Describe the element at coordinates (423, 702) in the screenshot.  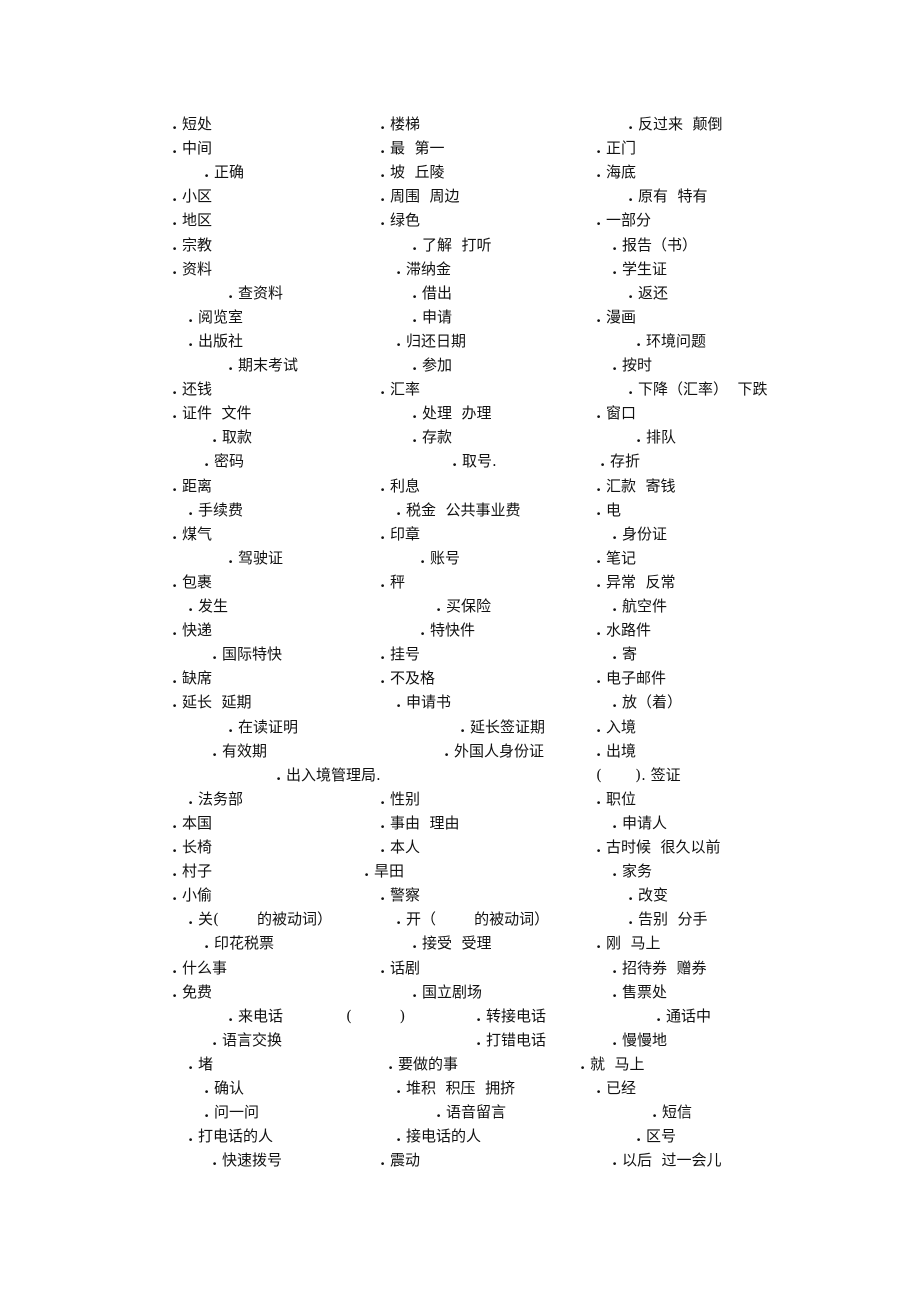
I see `vocab-entry: . 申请书` at that location.